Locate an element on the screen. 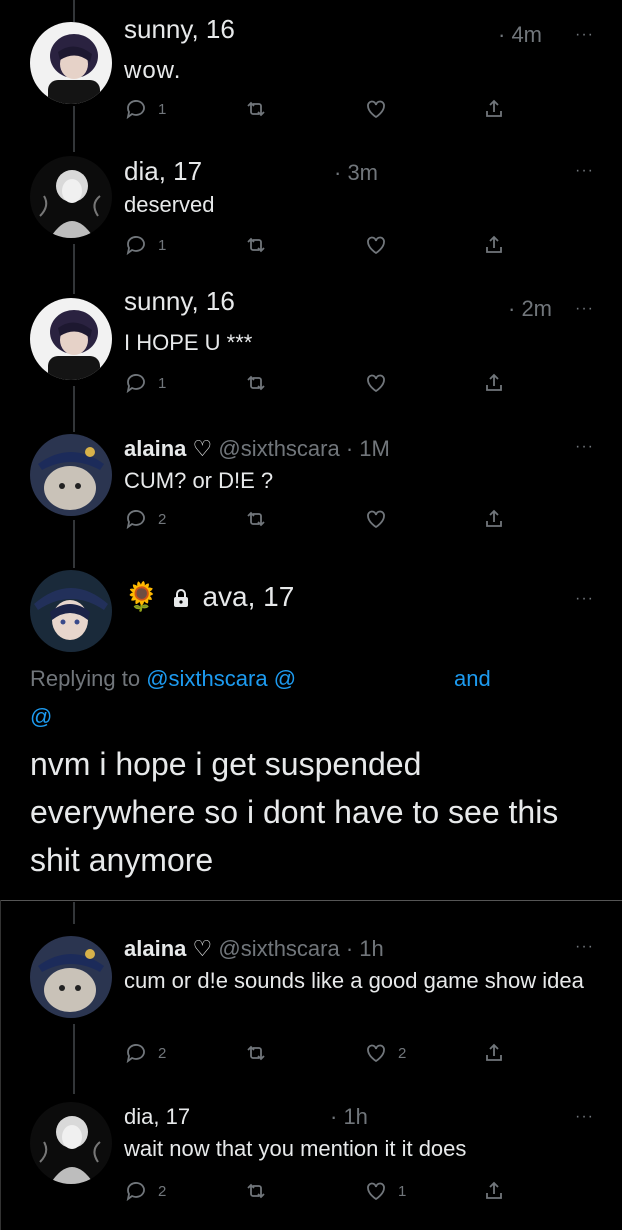 This screenshot has width=622, height=1230. timestamp: · 1M is located at coordinates (368, 448).